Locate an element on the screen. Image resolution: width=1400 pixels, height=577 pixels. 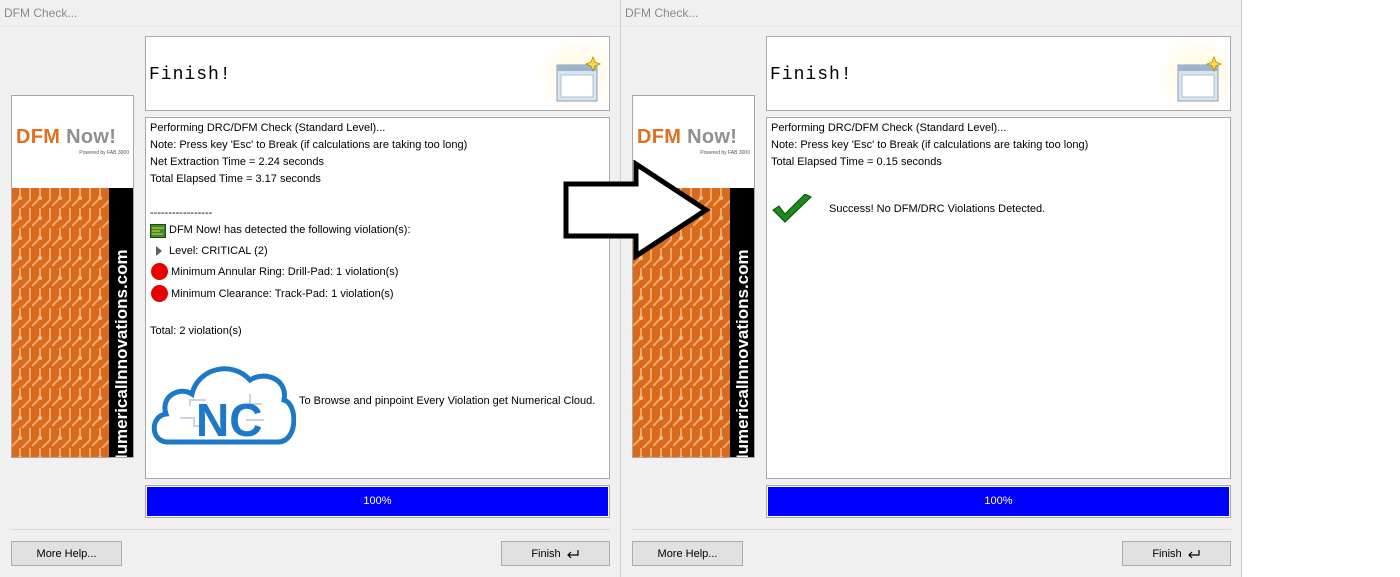
violation-level: Level: CRITICAL (2) is located at coordinates (218, 251).